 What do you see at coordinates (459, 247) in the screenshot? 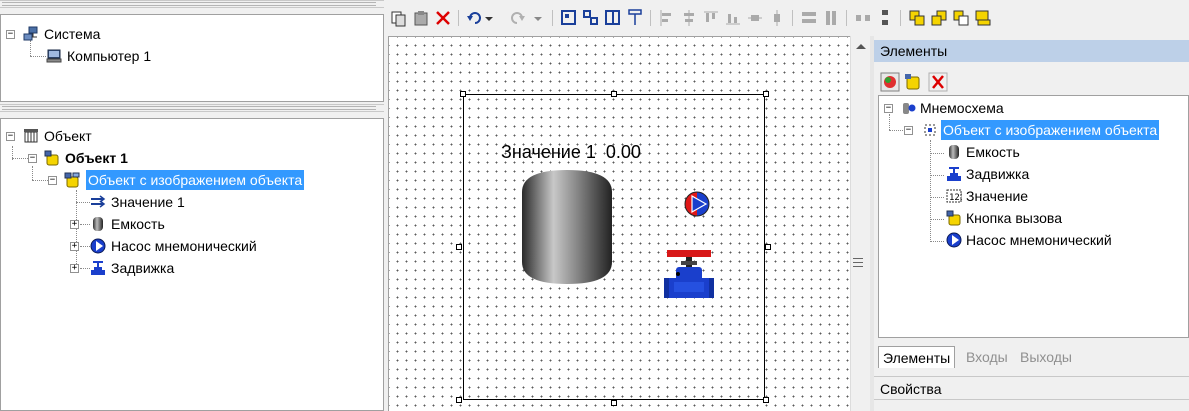
I see `resize-handle-ml` at bounding box center [459, 247].